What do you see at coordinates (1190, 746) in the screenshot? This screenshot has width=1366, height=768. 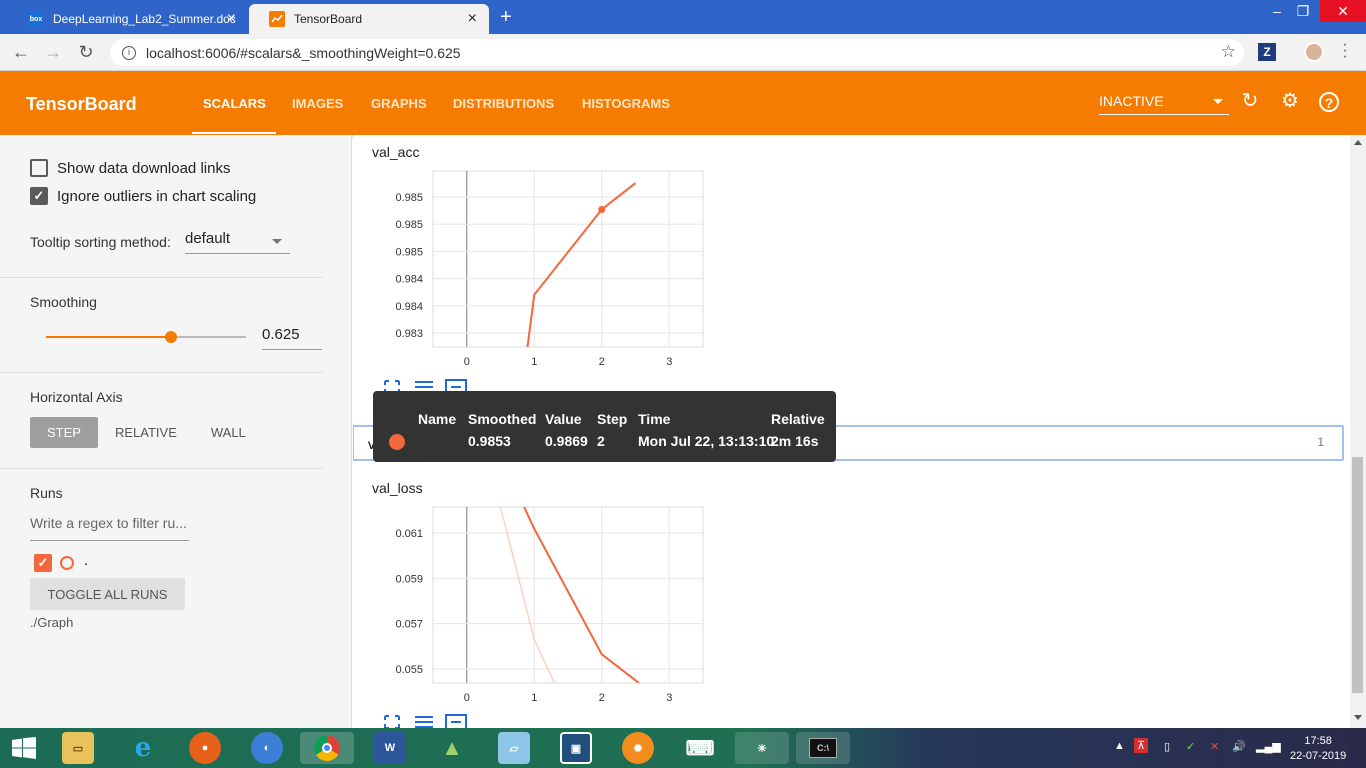 I see `sync-ok-icon: ✓` at bounding box center [1190, 746].